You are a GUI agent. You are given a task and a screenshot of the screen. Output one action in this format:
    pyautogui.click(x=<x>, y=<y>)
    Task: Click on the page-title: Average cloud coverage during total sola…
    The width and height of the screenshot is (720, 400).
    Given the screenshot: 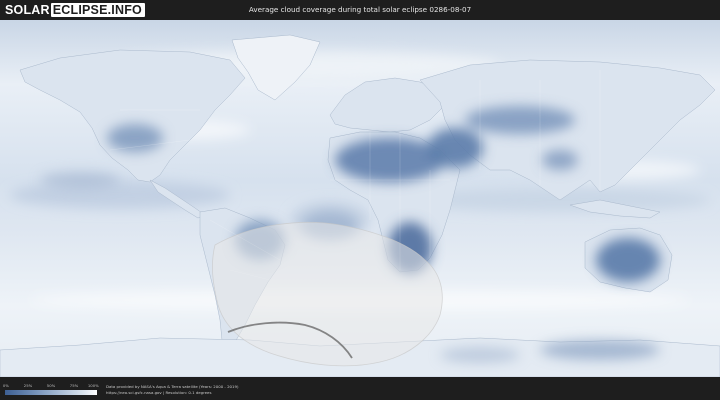 What is the action you would take?
    pyautogui.click(x=360, y=9)
    